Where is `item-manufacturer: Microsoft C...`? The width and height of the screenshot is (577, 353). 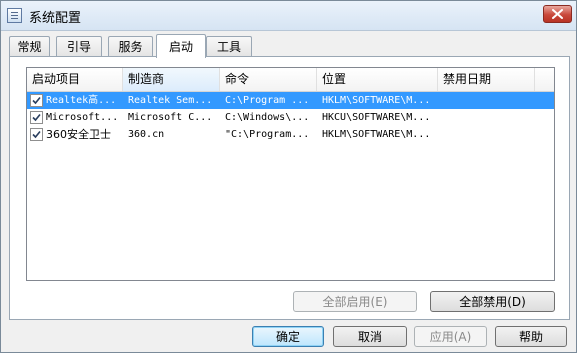 item-manufacturer: Microsoft C... is located at coordinates (170, 117).